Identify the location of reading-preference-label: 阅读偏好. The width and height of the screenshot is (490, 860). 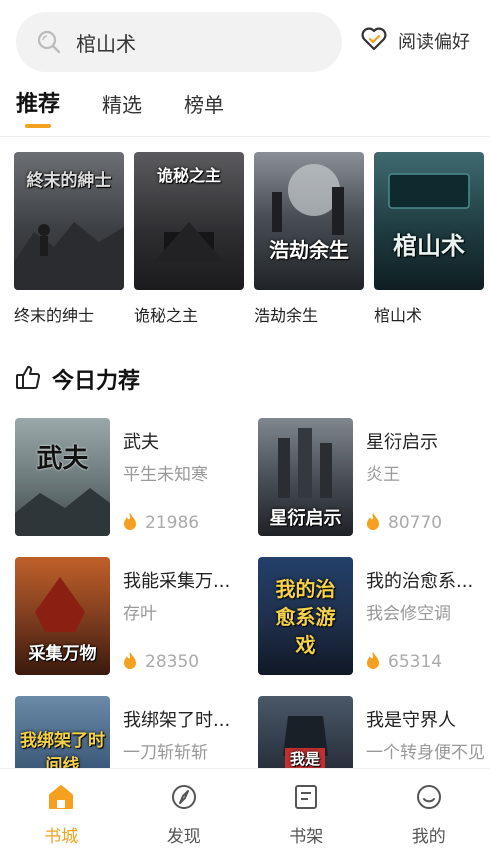
(434, 42).